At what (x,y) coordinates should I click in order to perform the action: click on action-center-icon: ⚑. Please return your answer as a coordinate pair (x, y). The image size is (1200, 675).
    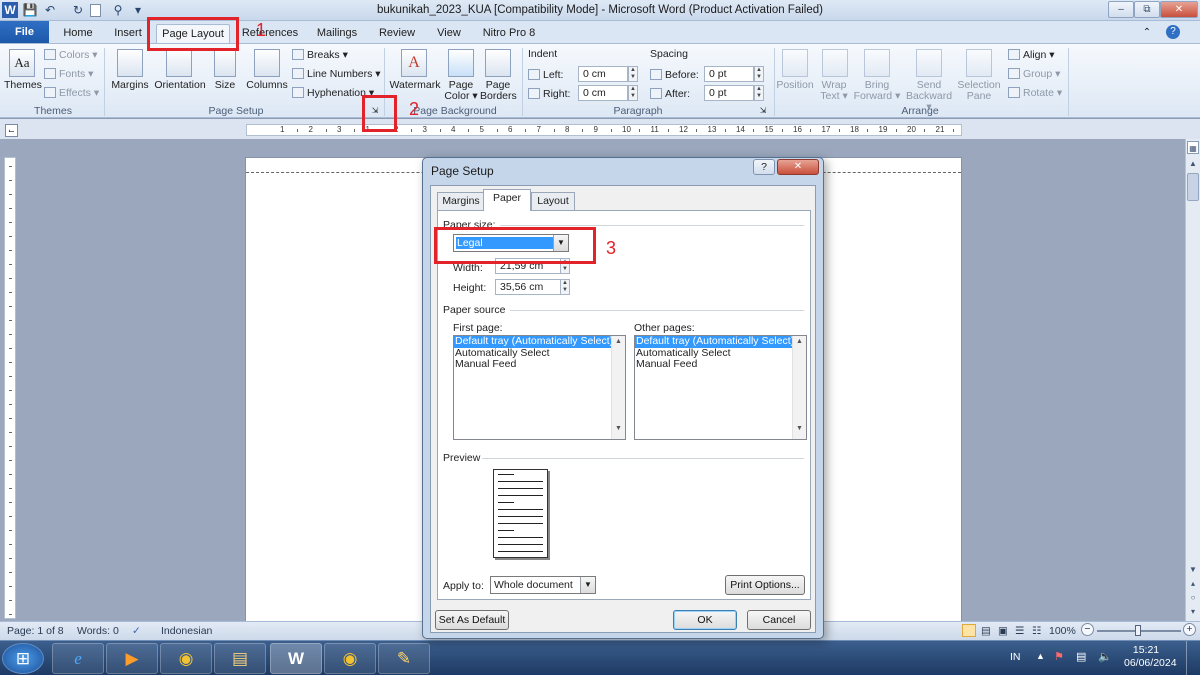
    Looking at the image, I should click on (1059, 656).